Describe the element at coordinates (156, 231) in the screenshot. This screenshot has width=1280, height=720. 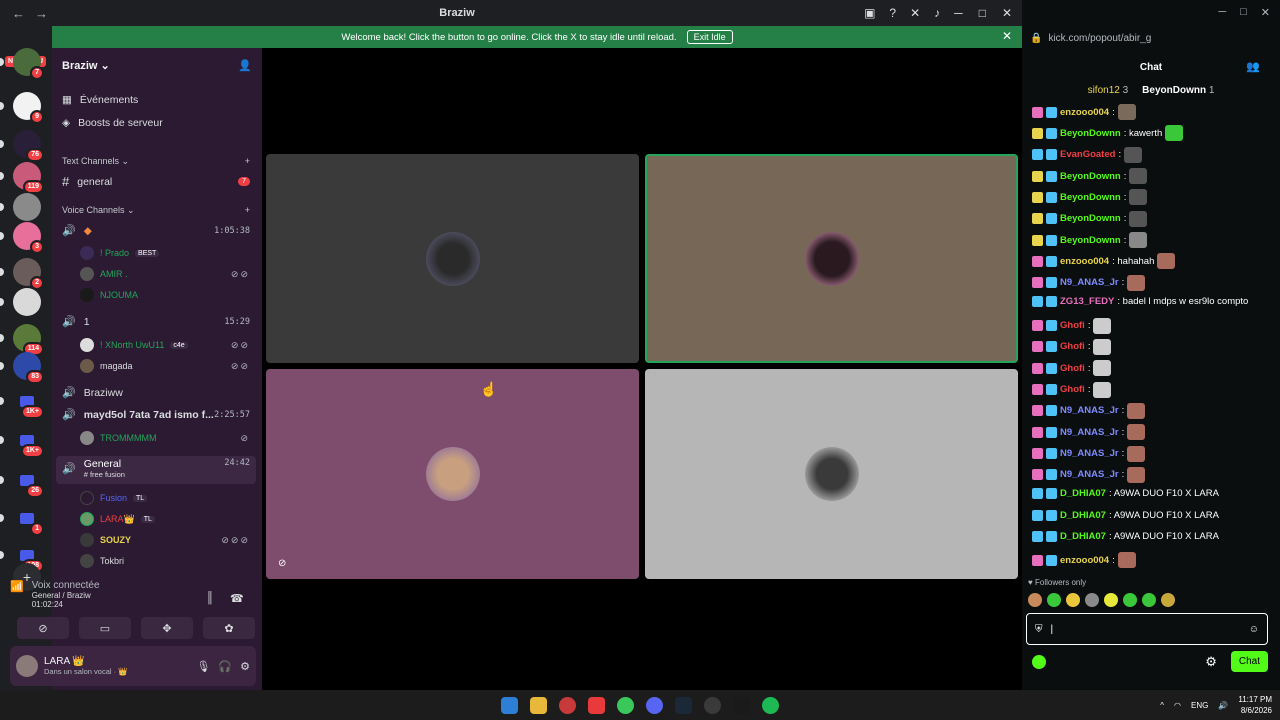
I see `voice-channel-1: 🔊 ◆ 1:05:38` at that location.